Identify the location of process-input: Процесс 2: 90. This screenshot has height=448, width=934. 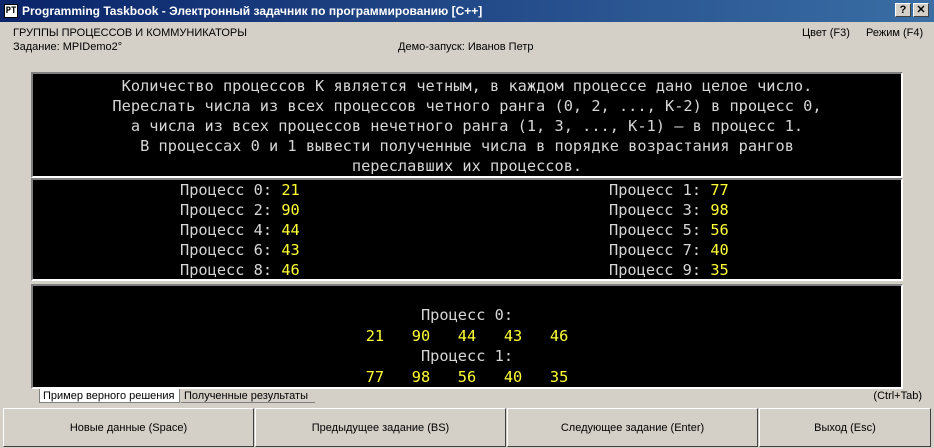
(240, 210).